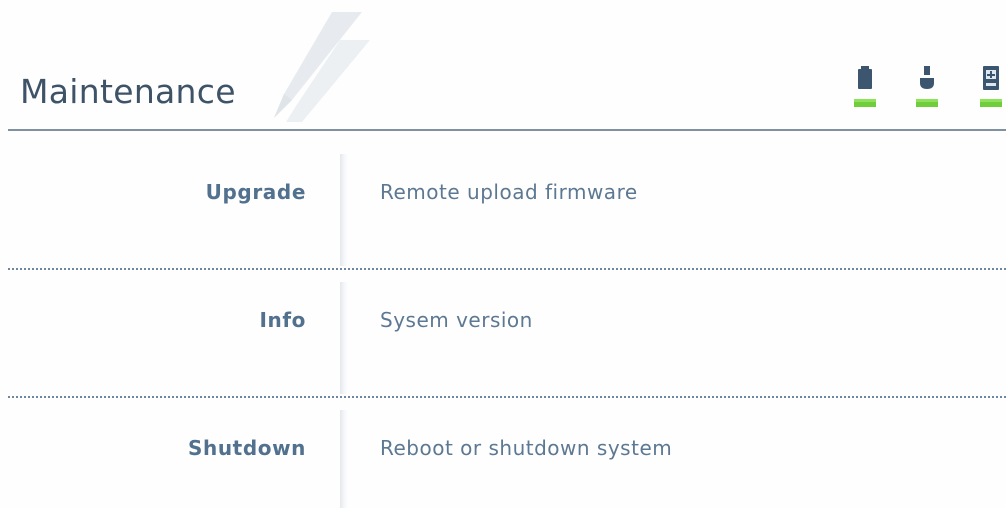  Describe the element at coordinates (246, 448) in the screenshot. I see `menu-item-label: Shutdown` at that location.